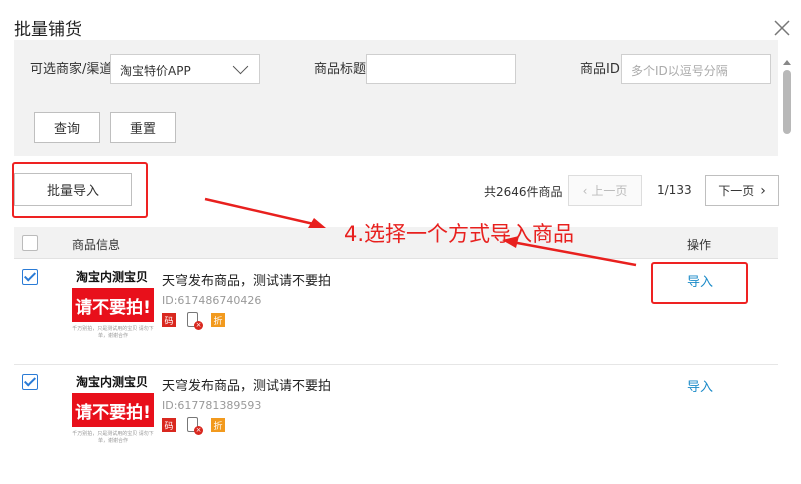 The height and width of the screenshot is (484, 801). I want to click on product-title-input, so click(441, 69).